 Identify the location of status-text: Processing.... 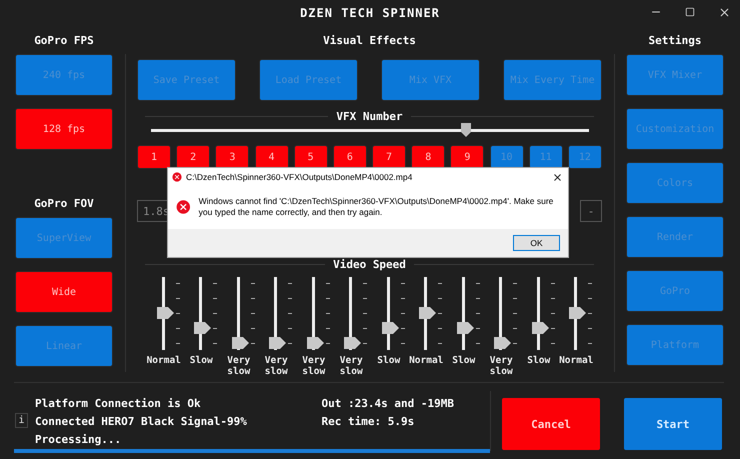
(78, 440).